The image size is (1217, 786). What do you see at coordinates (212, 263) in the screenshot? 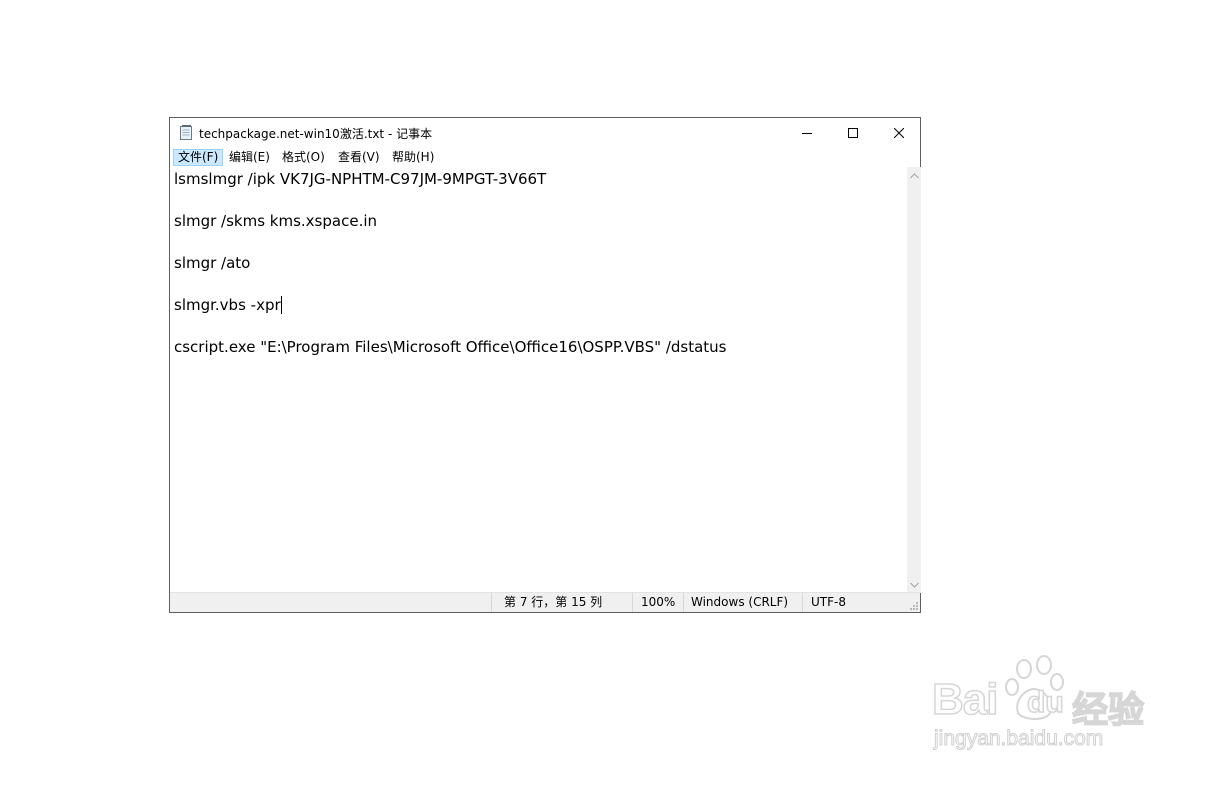
I see `editor-line-5: slmgr /ato` at bounding box center [212, 263].